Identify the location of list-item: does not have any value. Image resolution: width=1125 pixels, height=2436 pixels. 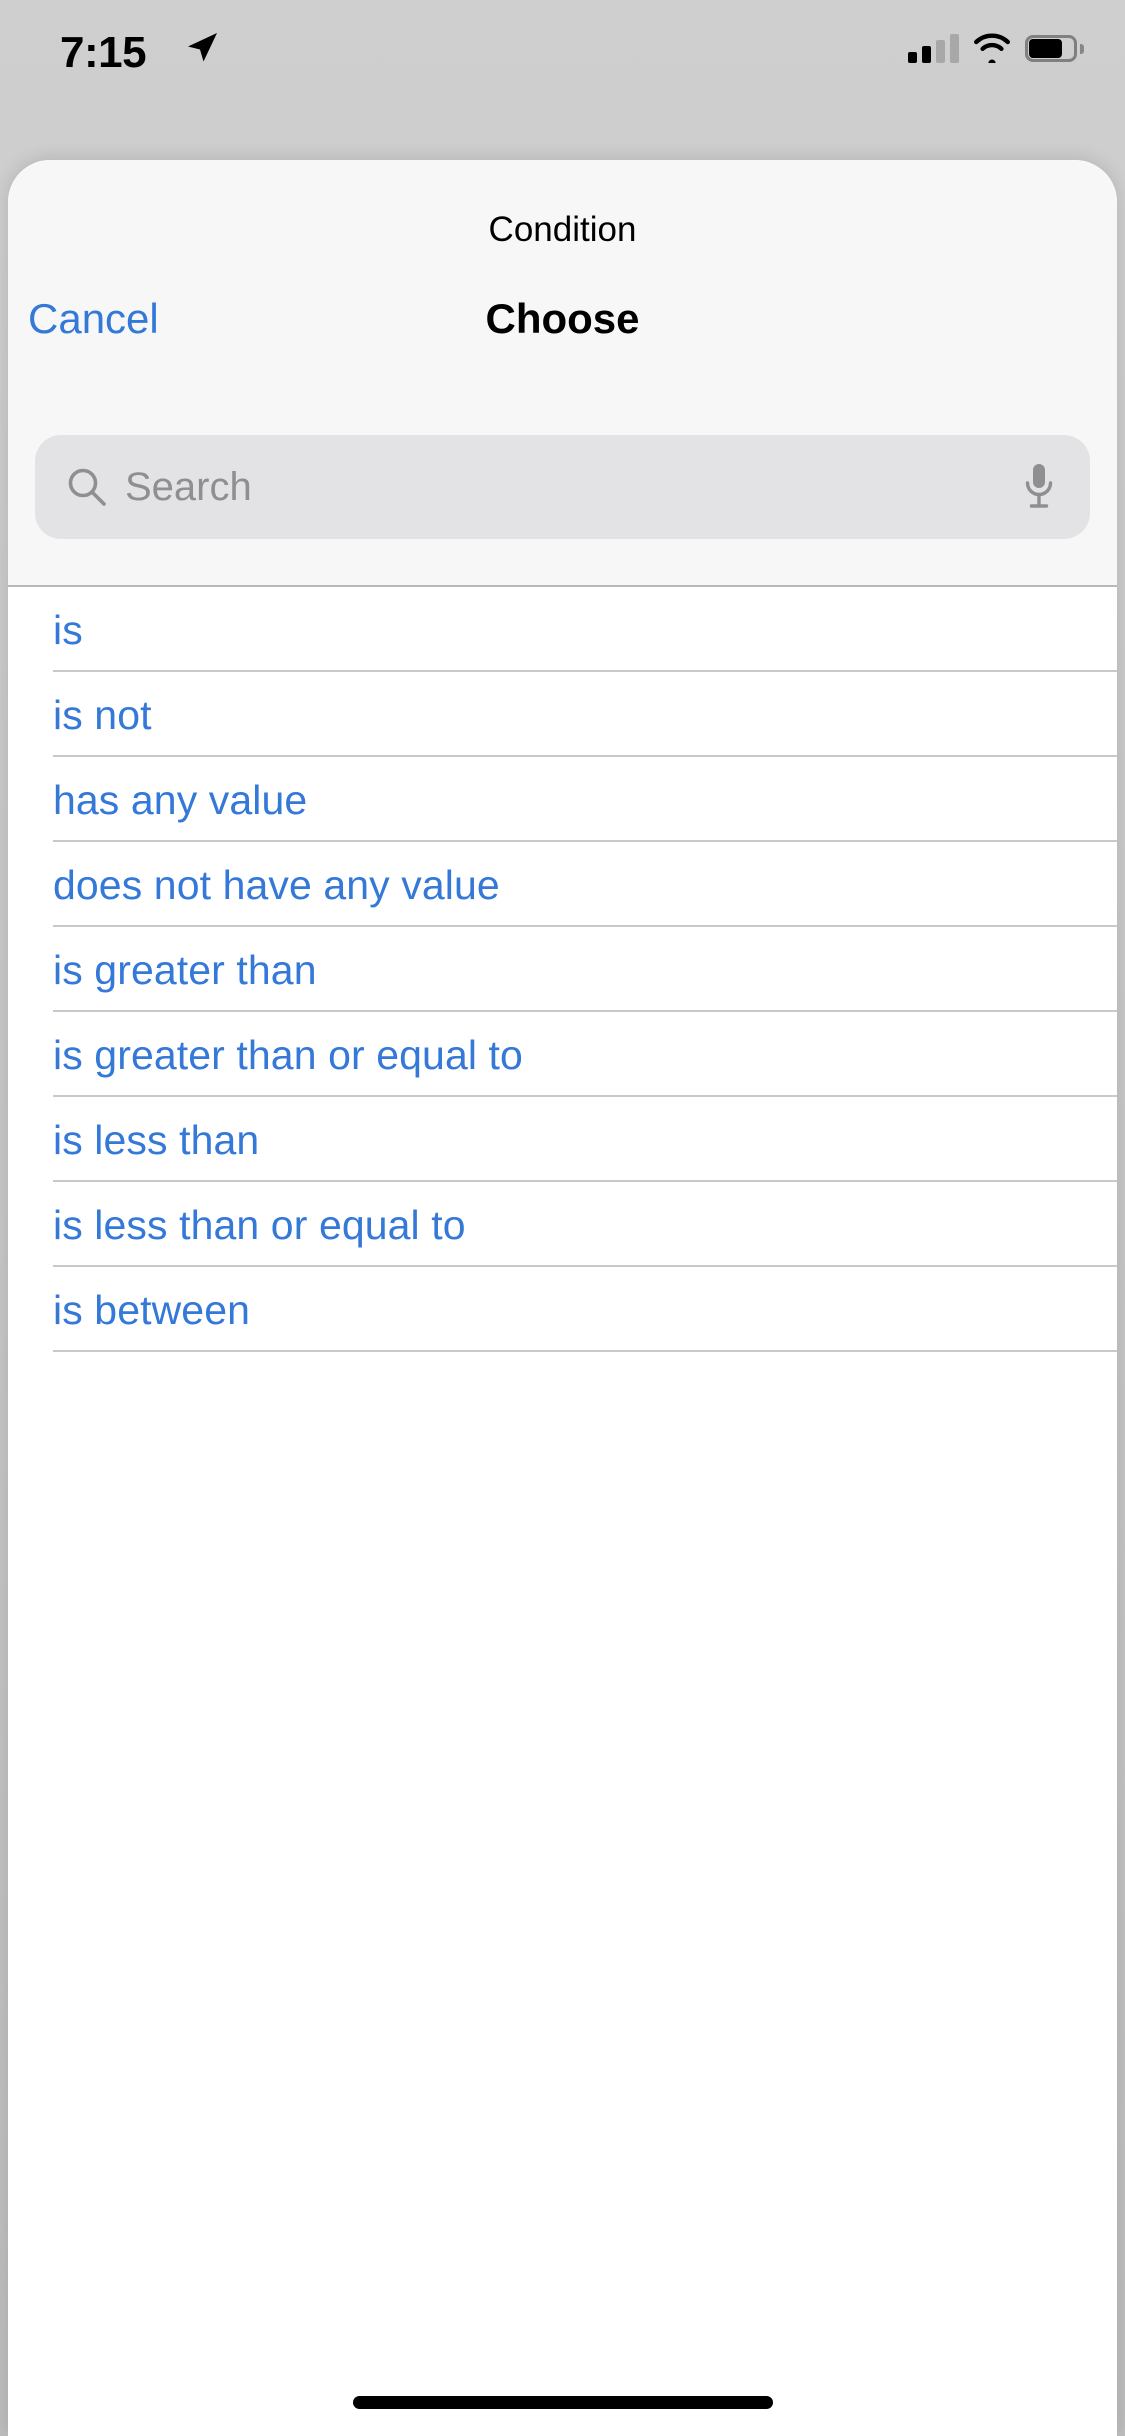
(562, 884).